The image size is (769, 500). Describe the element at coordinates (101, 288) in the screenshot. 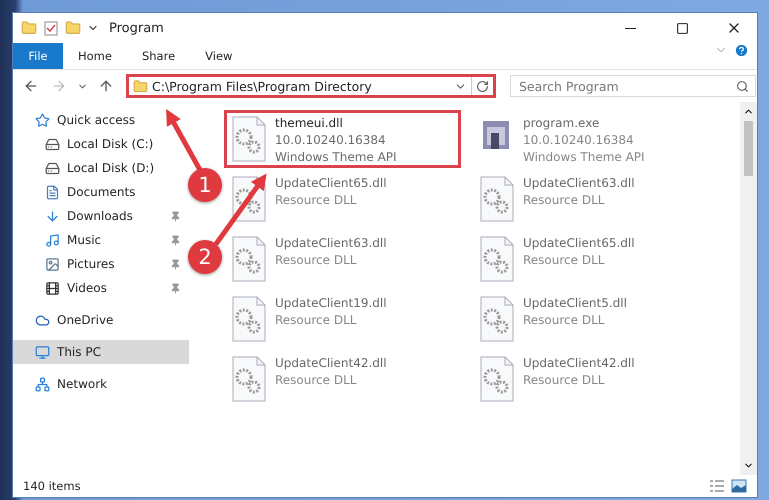

I see `sidebar-item: Videos` at that location.